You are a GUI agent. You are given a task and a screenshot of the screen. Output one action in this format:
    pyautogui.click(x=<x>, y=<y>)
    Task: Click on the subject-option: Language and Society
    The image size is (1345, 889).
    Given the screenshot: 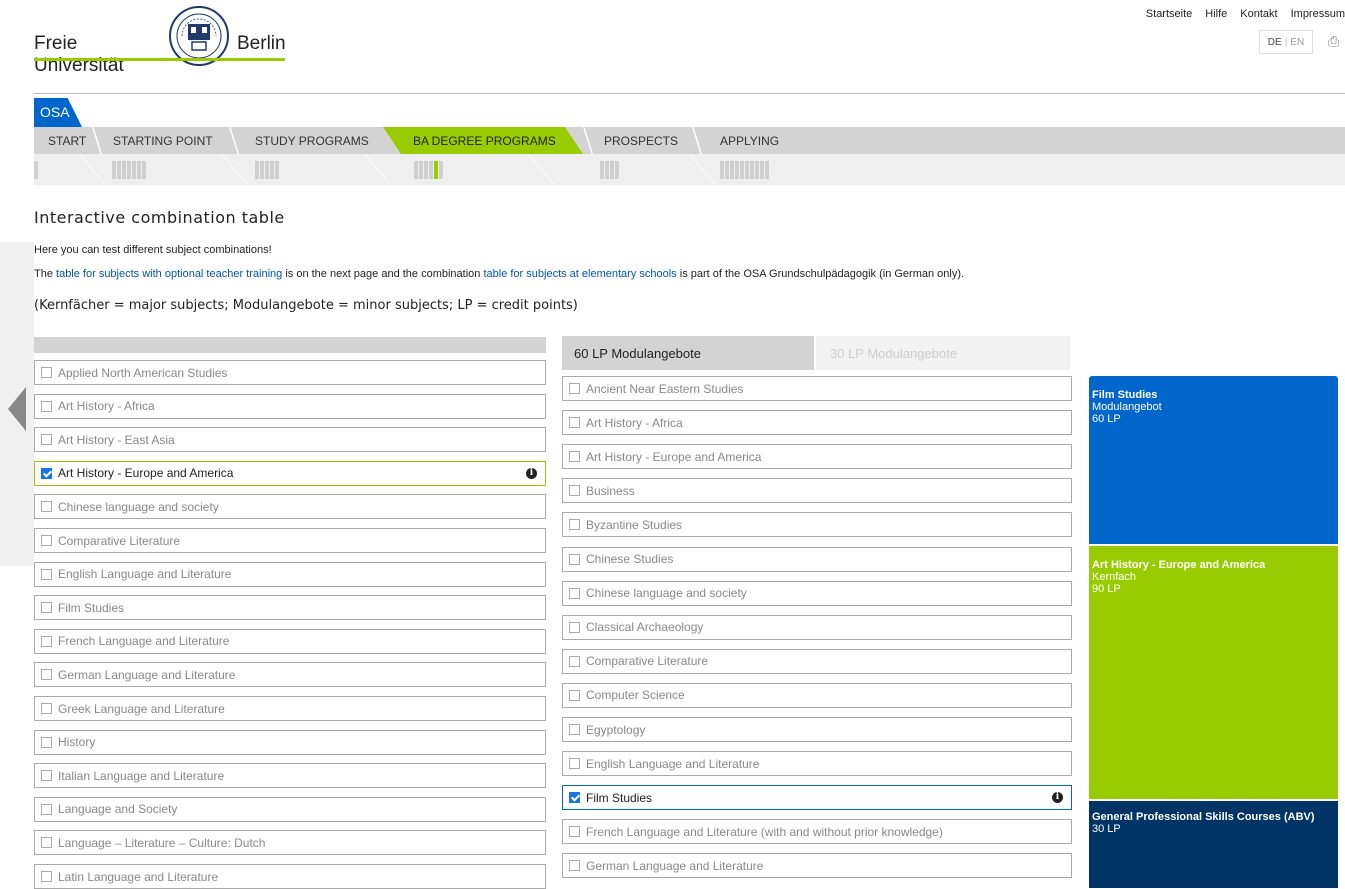 What is the action you would take?
    pyautogui.click(x=290, y=809)
    